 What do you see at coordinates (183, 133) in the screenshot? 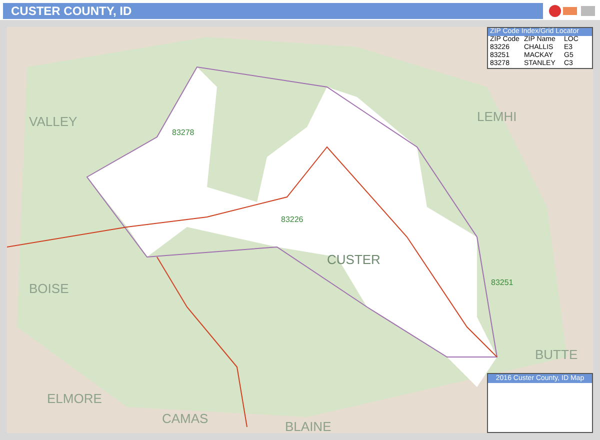
I see `zip-label: 83278` at bounding box center [183, 133].